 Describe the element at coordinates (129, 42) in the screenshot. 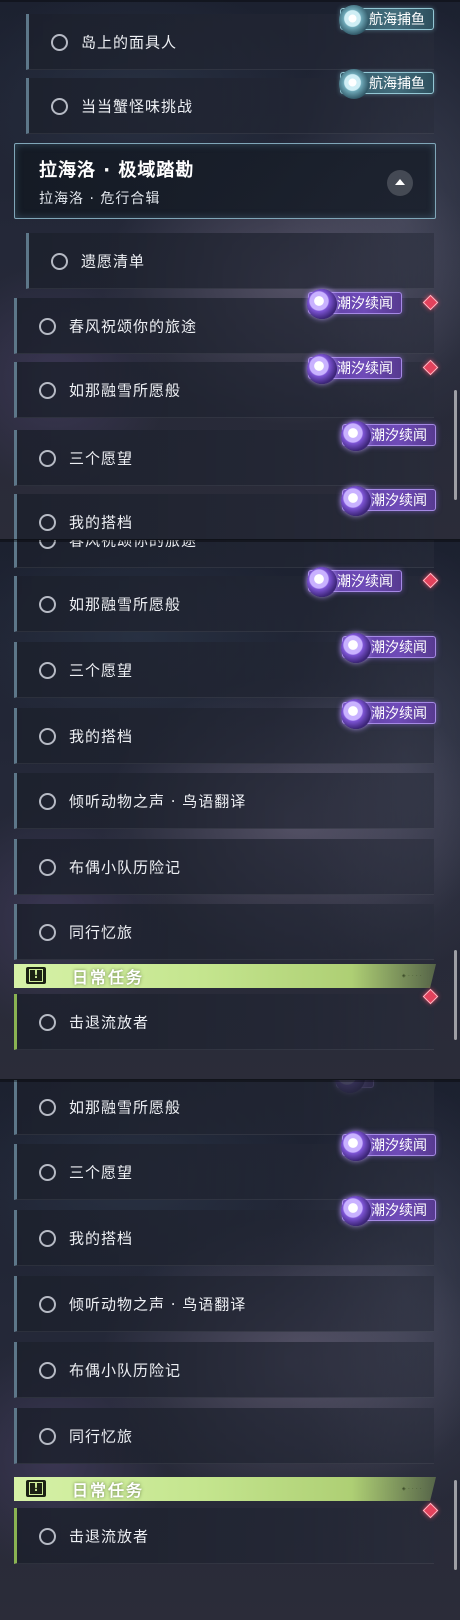

I see `quest-label: 岛上的面具人` at that location.